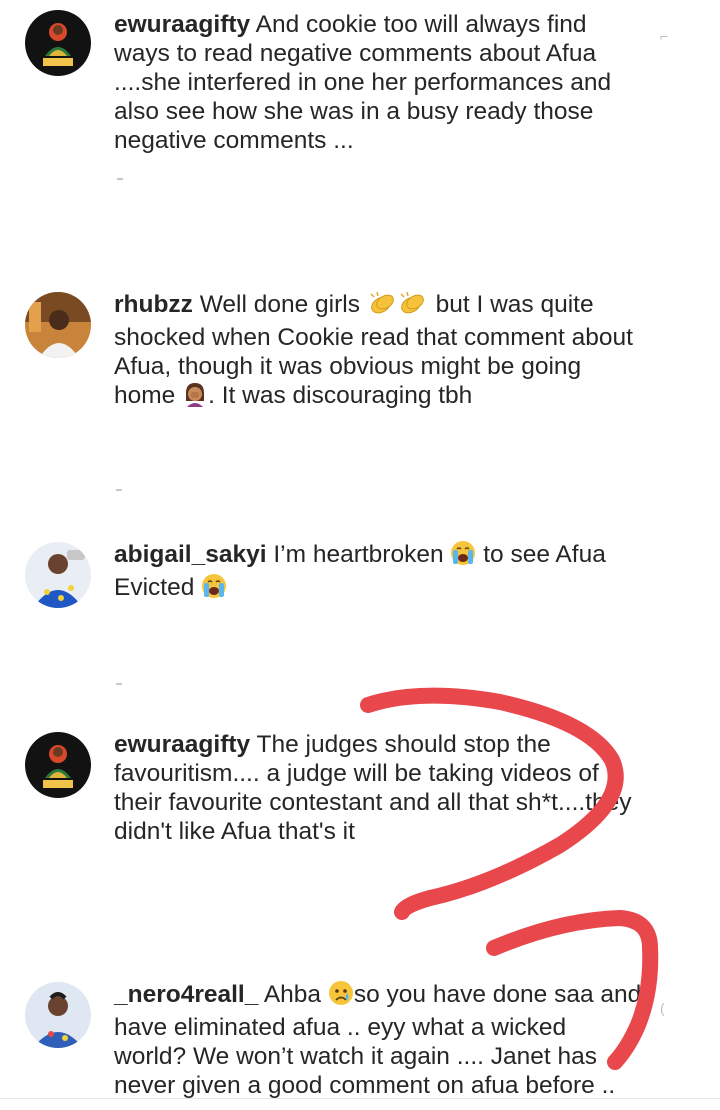 This screenshot has height=1110, width=720. I want to click on woman-facepalming-icon, so click(195, 397).